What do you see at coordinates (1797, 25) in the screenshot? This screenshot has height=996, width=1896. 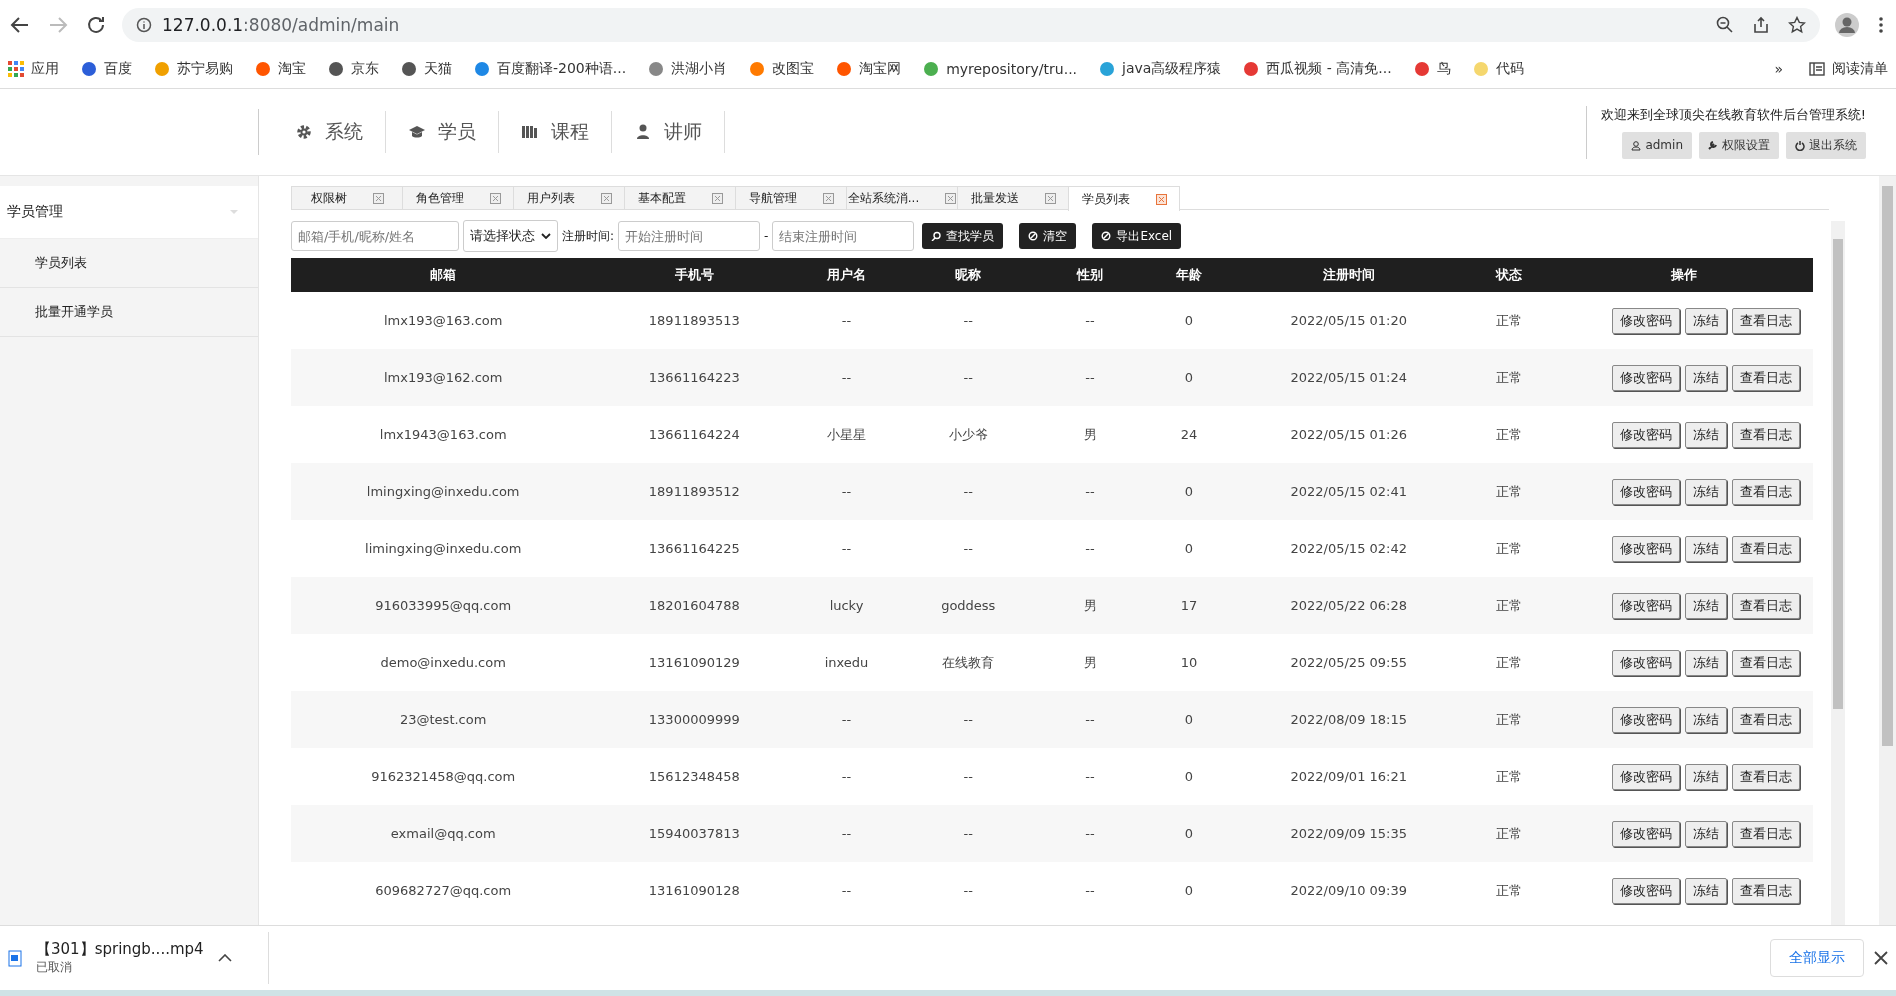 I see `star-icon` at bounding box center [1797, 25].